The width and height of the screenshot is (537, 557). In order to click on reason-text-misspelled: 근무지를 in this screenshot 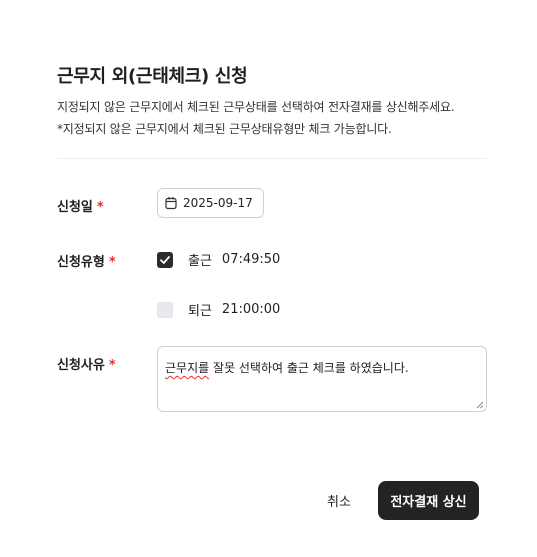, I will do `click(187, 368)`.